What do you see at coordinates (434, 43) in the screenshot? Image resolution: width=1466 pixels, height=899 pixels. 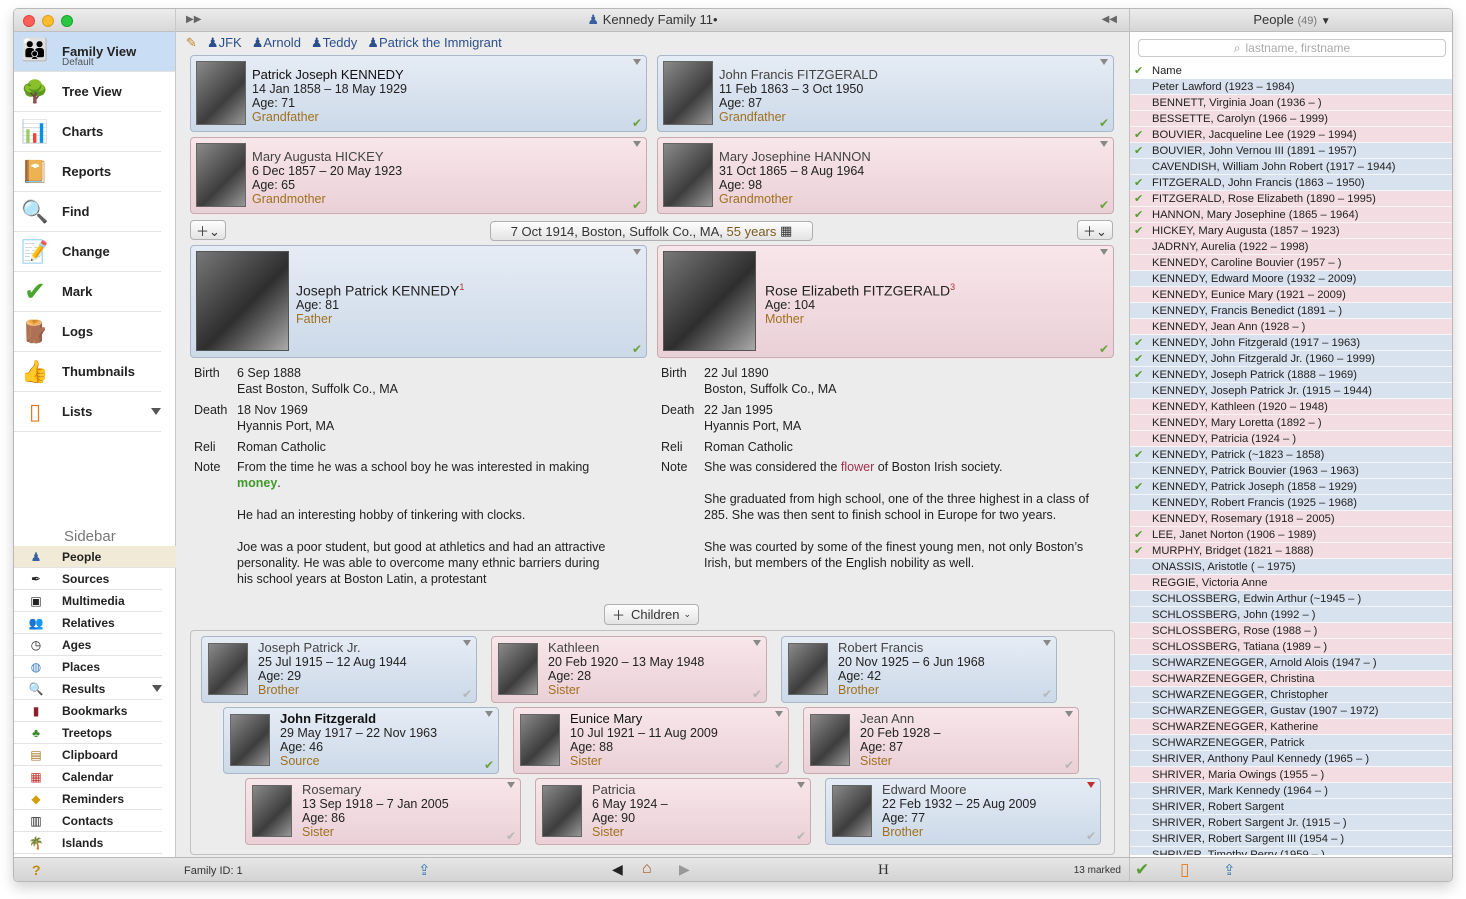 I see `bookmark-patrick-immigrant: ♟Patrick the Immigrant` at bounding box center [434, 43].